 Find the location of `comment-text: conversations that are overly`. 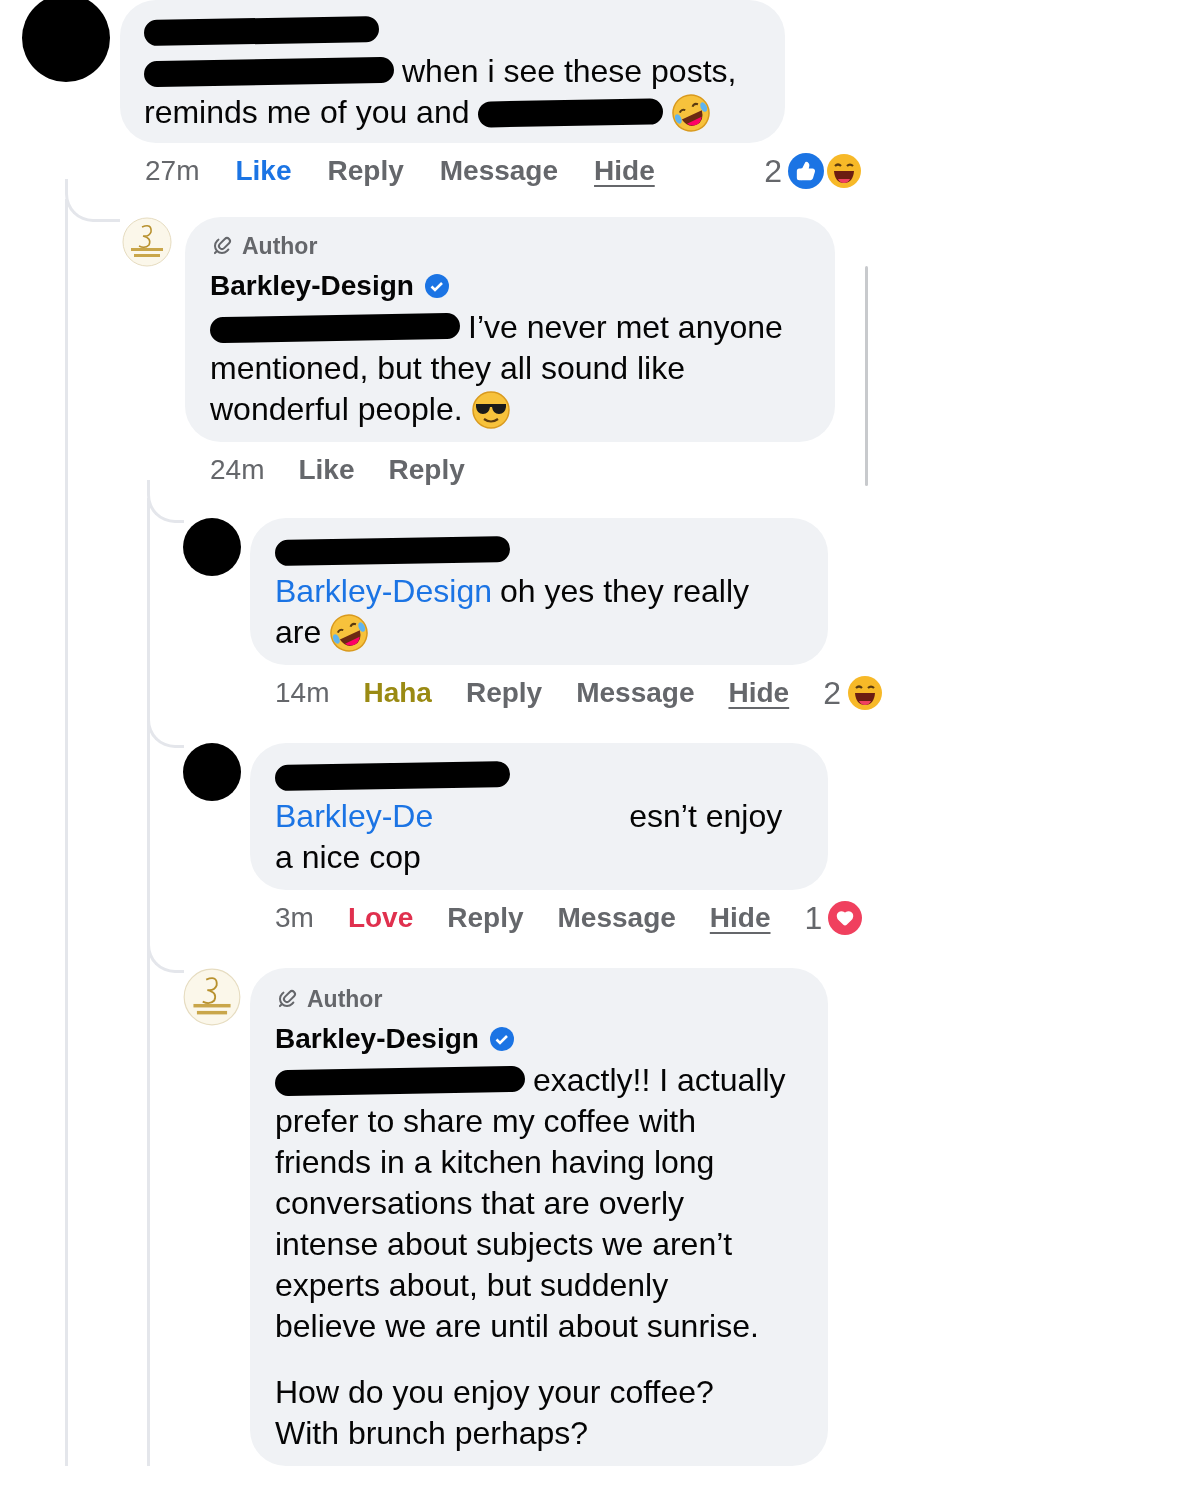

comment-text: conversations that are overly is located at coordinates (480, 1203).